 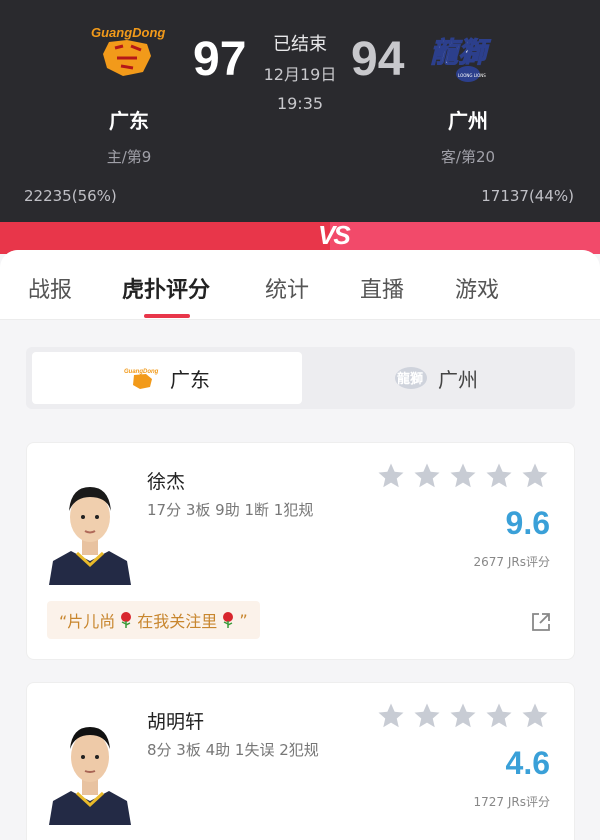 I want to click on tab-stats: 统计, so click(x=287, y=288).